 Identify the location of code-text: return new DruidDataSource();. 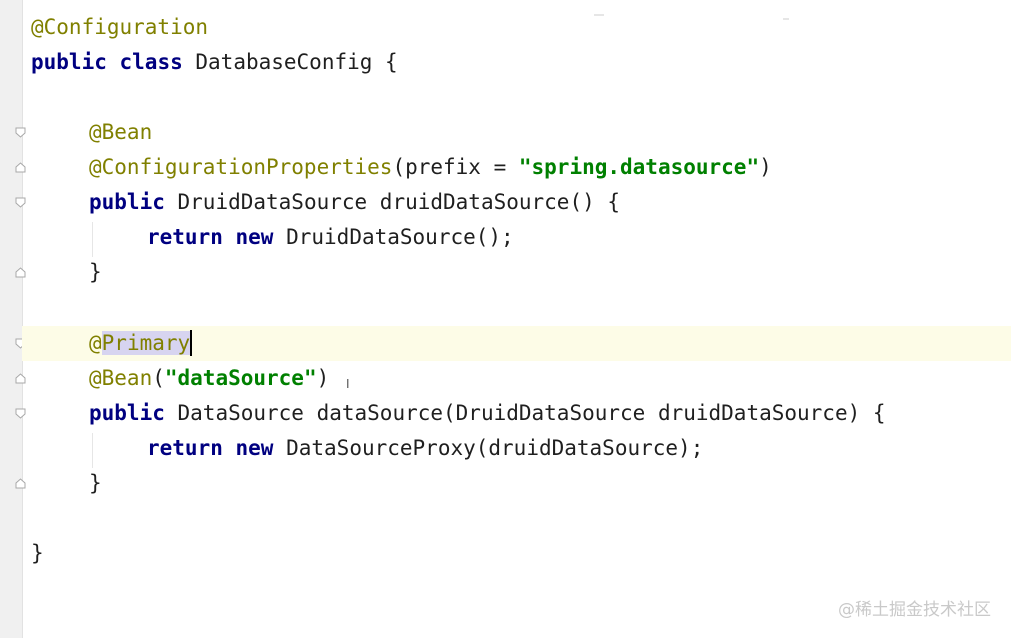
(330, 237).